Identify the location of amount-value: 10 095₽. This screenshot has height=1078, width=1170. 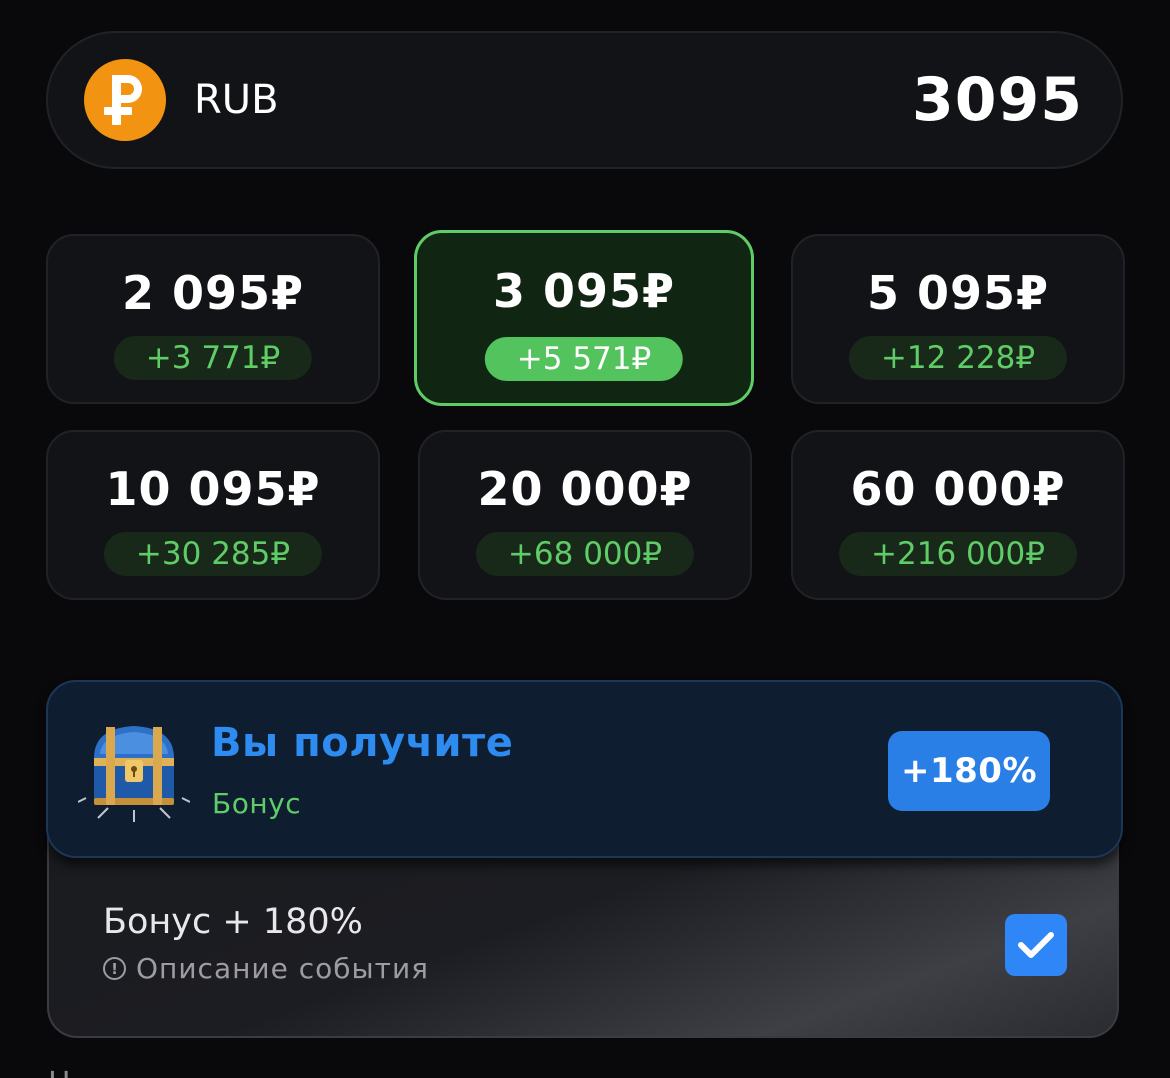
(213, 489).